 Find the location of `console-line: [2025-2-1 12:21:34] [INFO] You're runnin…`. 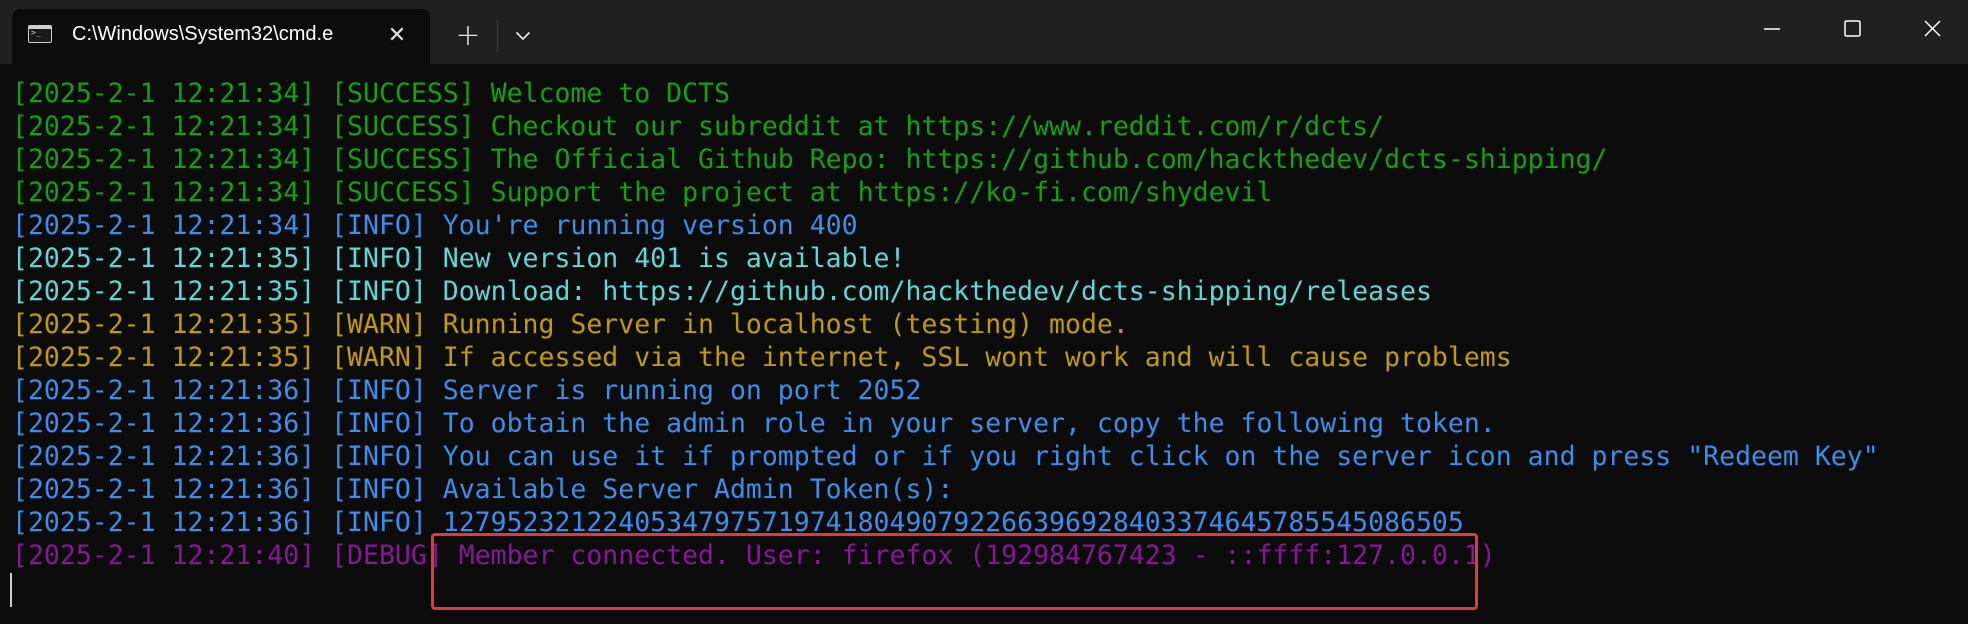

console-line: [2025-2-1 12:21:34] [INFO] You're runnin… is located at coordinates (435, 225).